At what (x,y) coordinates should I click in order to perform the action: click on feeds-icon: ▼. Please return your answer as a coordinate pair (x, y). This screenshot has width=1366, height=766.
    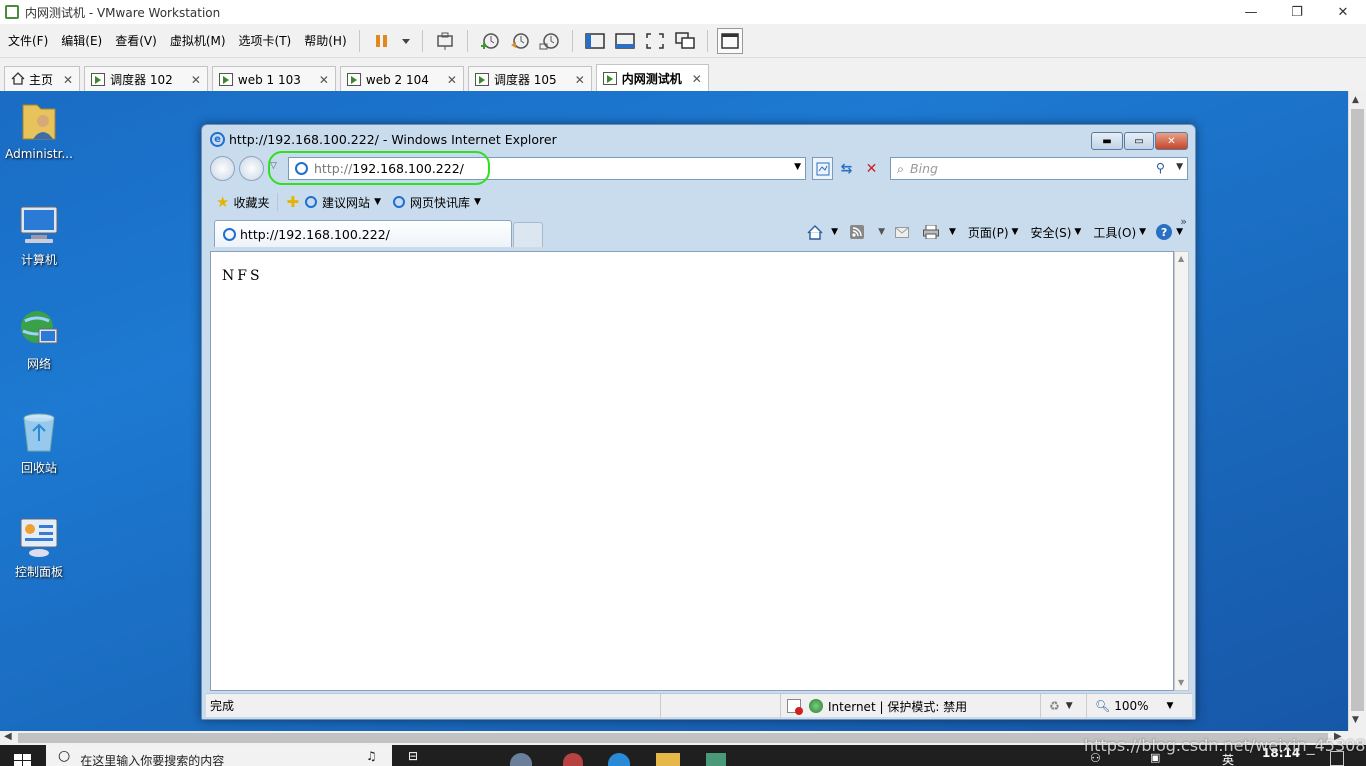
    Looking at the image, I should click on (867, 232).